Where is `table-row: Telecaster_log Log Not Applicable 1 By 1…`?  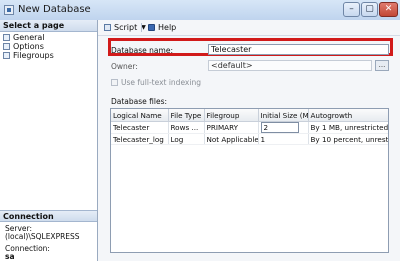
table-row: Telecaster_log Log Not Applicable 1 By 1… is located at coordinates (249, 139).